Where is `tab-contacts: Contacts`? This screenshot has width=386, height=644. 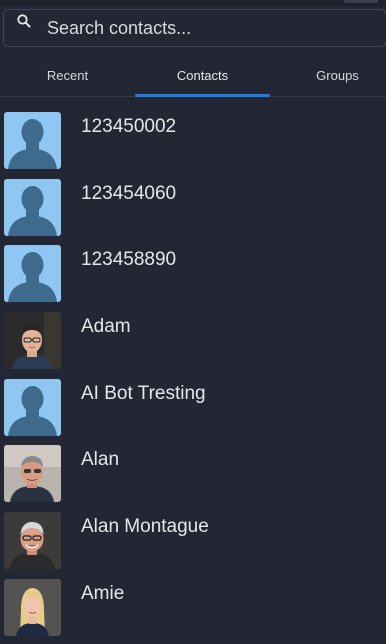
tab-contacts: Contacts is located at coordinates (202, 75).